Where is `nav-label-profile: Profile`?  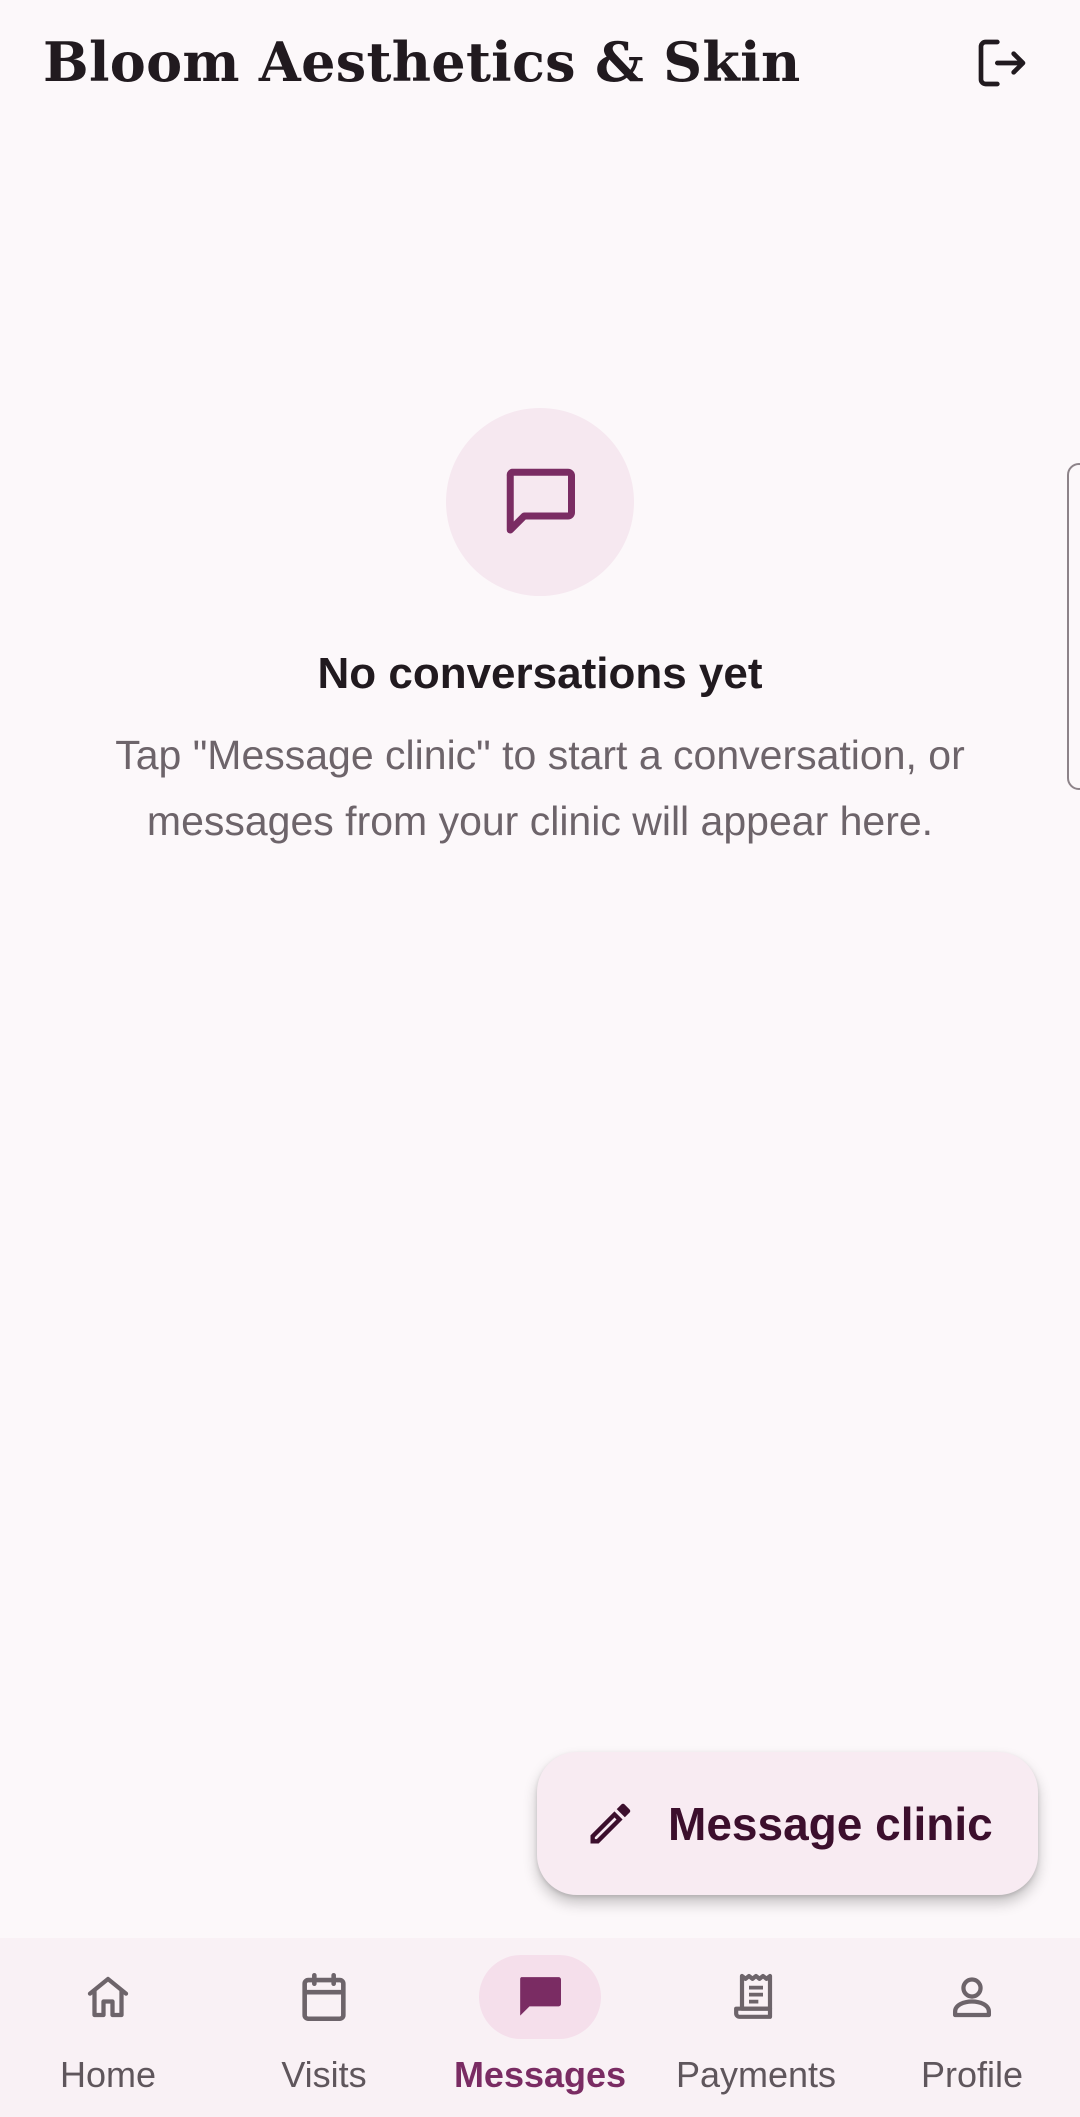
nav-label-profile: Profile is located at coordinates (972, 2074).